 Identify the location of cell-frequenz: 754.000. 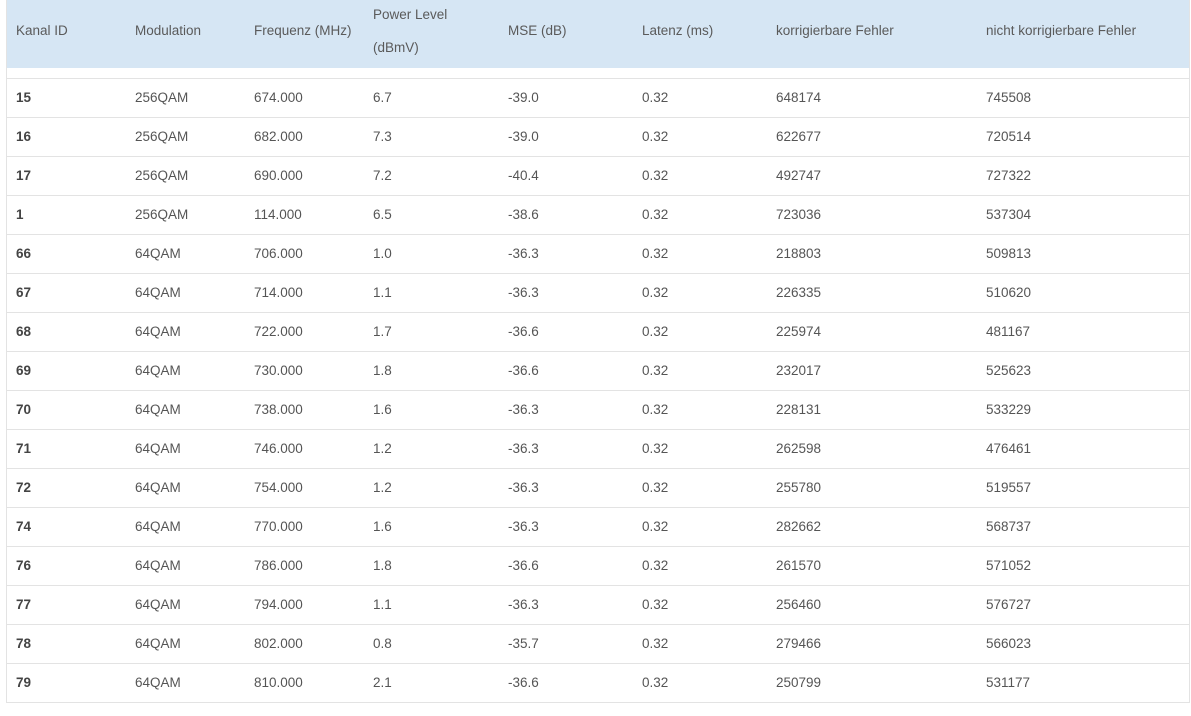
(278, 487).